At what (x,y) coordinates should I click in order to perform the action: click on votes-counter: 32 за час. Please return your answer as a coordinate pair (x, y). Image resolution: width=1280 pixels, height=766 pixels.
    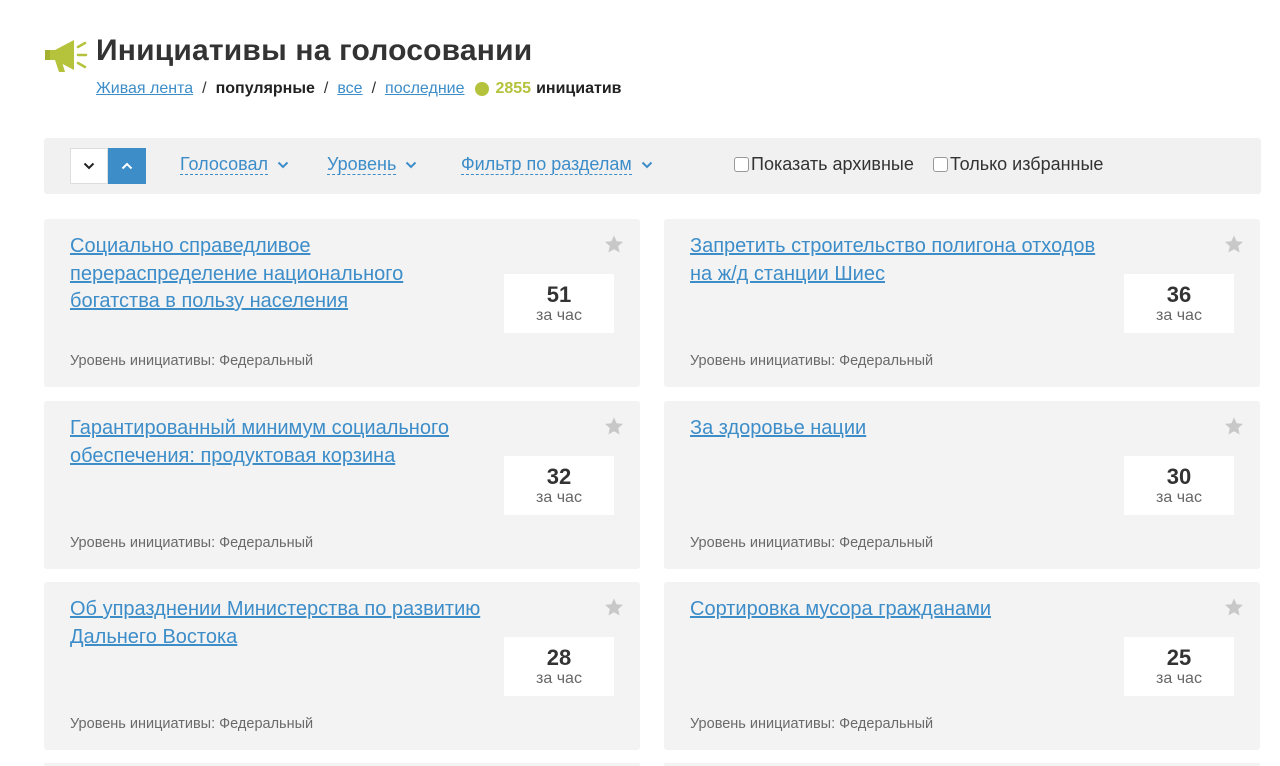
    Looking at the image, I should click on (559, 485).